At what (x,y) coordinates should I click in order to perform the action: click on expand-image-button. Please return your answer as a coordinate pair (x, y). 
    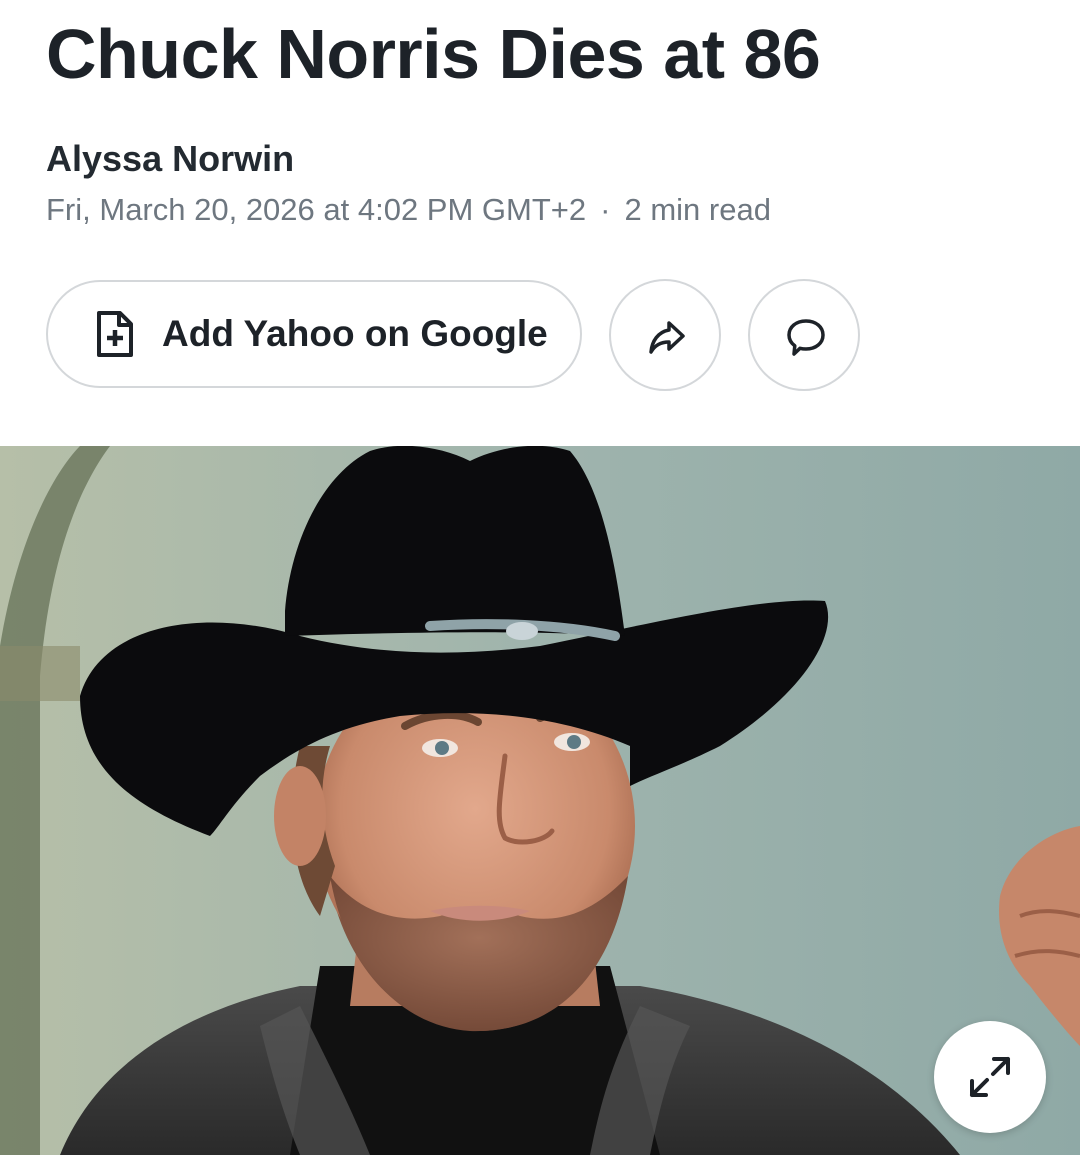
    Looking at the image, I should click on (990, 1077).